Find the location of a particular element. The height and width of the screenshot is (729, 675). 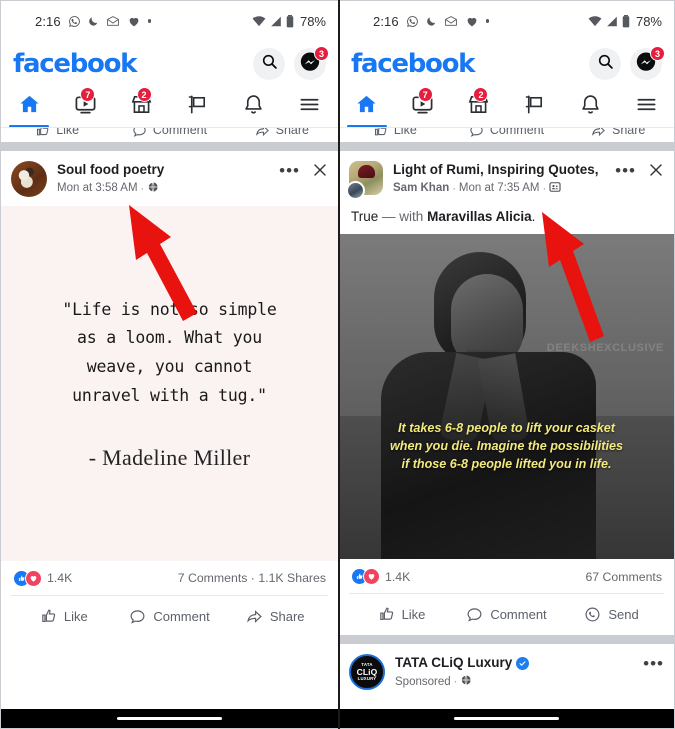

status-bar: 2:16 78% is located at coordinates (506, 21).